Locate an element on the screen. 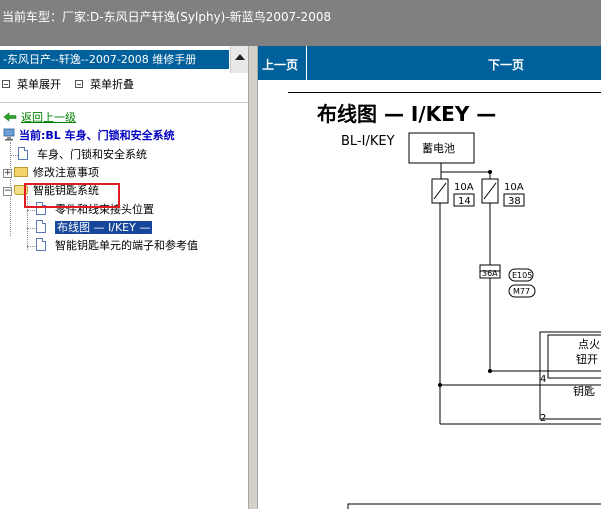 The image size is (601, 509). tree-item-notes: + 修改注意事项 is located at coordinates (51, 173).